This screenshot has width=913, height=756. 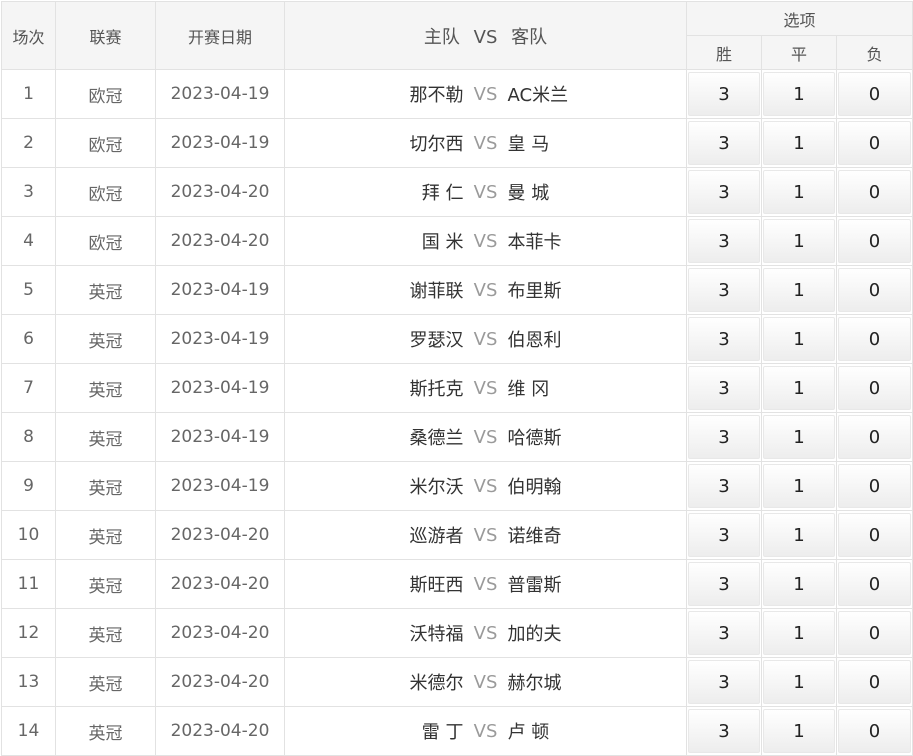 I want to click on table-row: 7 英冠 2023-04-19 斯托克 VS 维 冈 3 1 0, so click(x=457, y=388).